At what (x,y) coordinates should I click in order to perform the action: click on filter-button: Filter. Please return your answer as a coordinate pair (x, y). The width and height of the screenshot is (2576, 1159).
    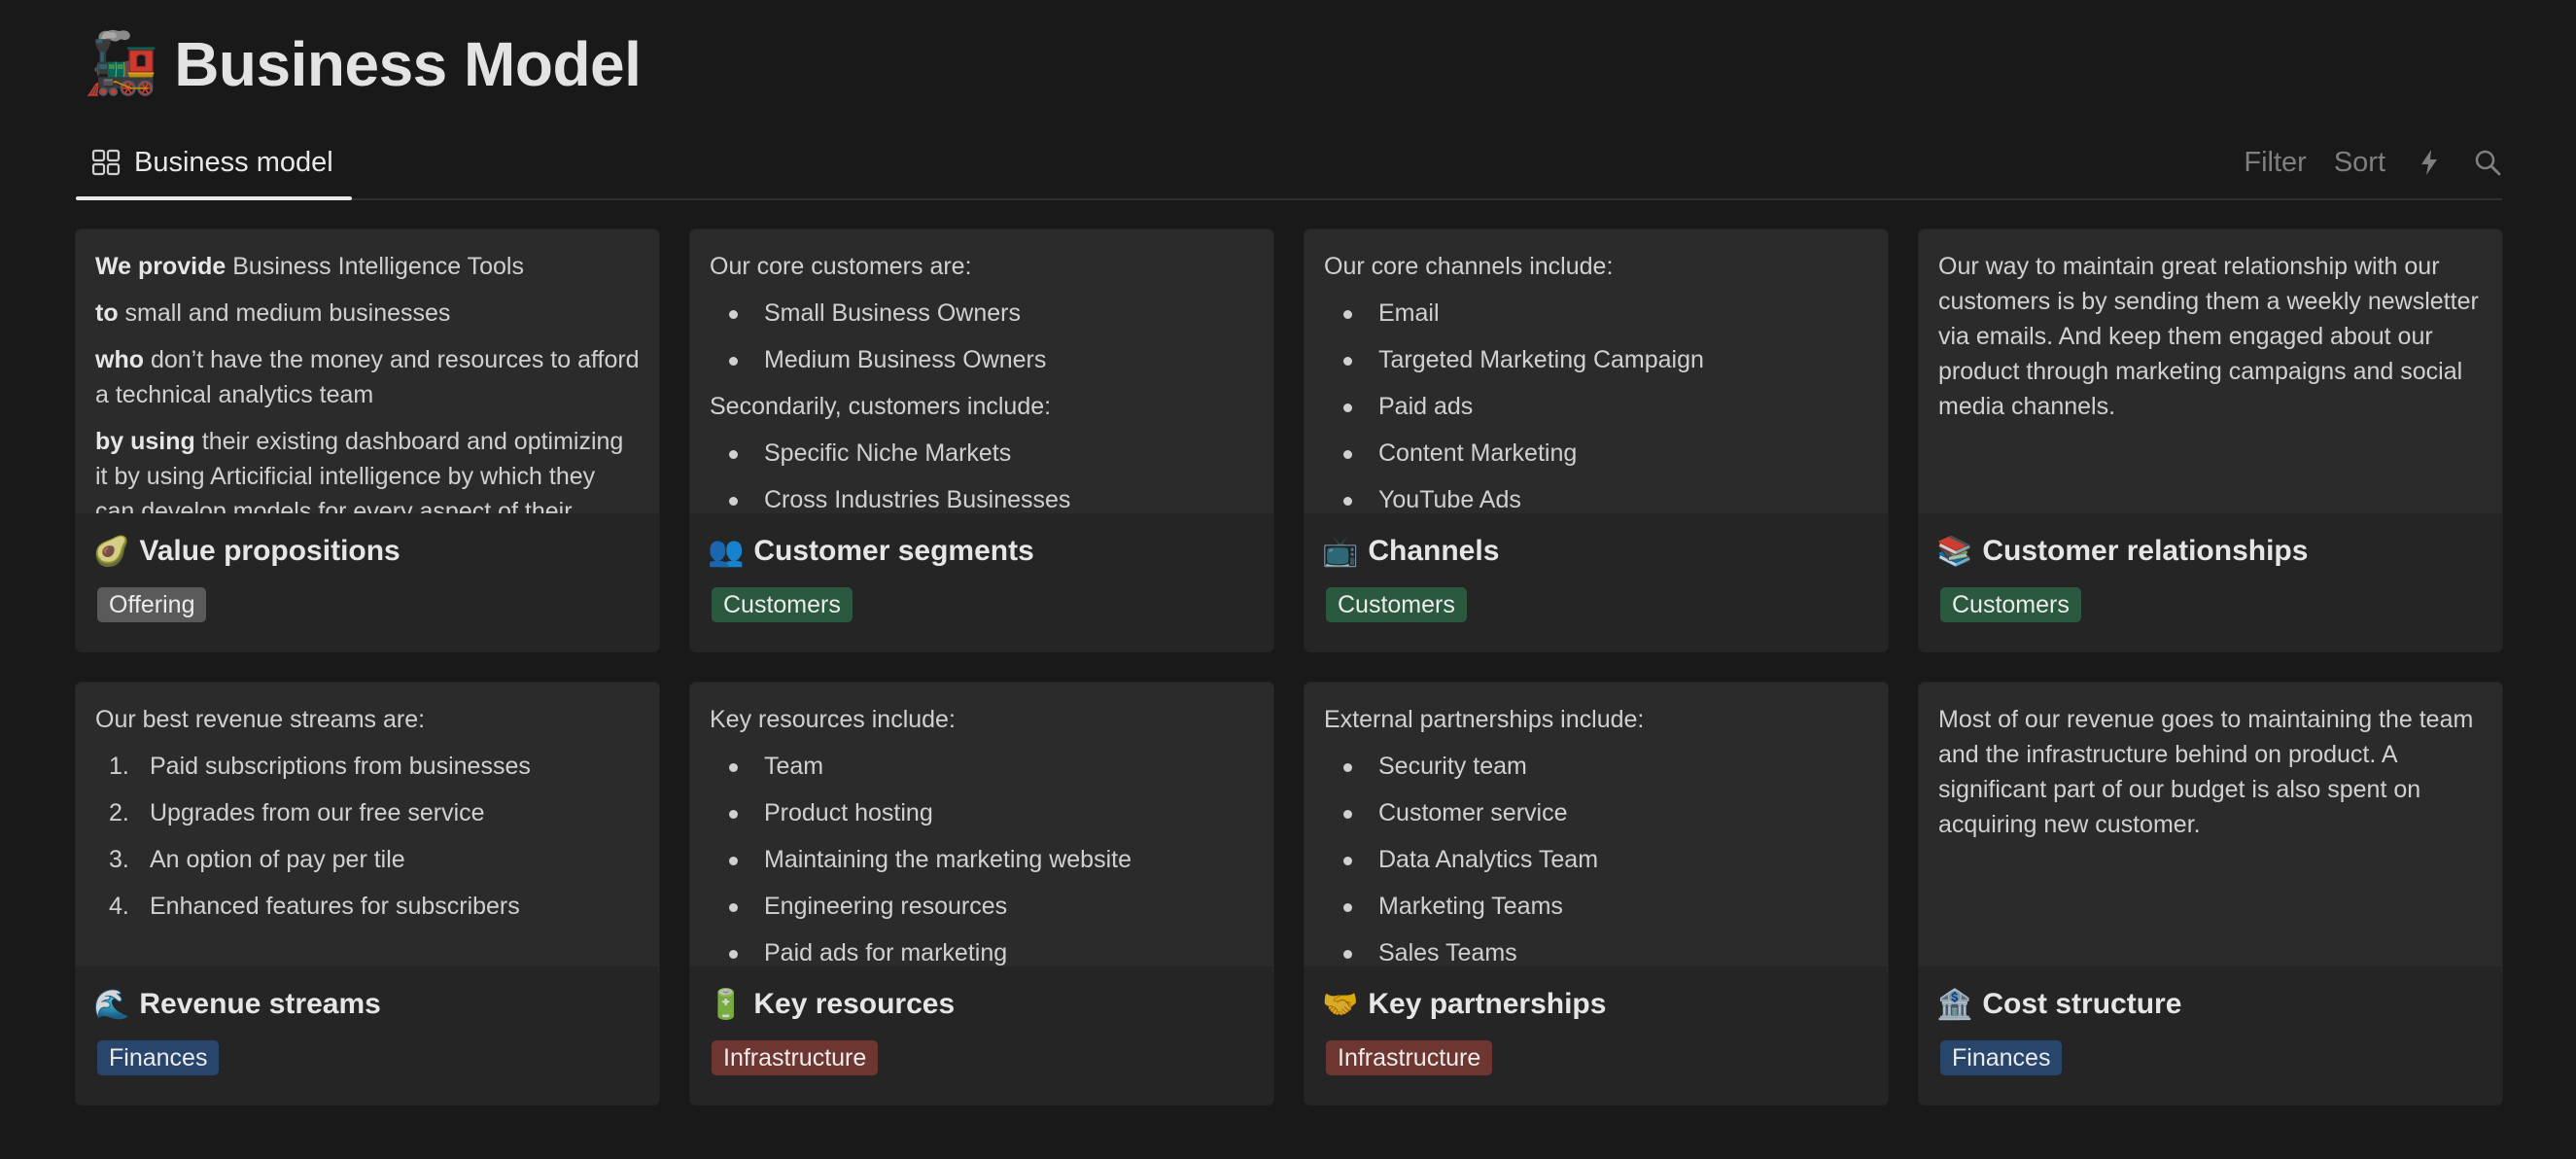
    Looking at the image, I should click on (2275, 163).